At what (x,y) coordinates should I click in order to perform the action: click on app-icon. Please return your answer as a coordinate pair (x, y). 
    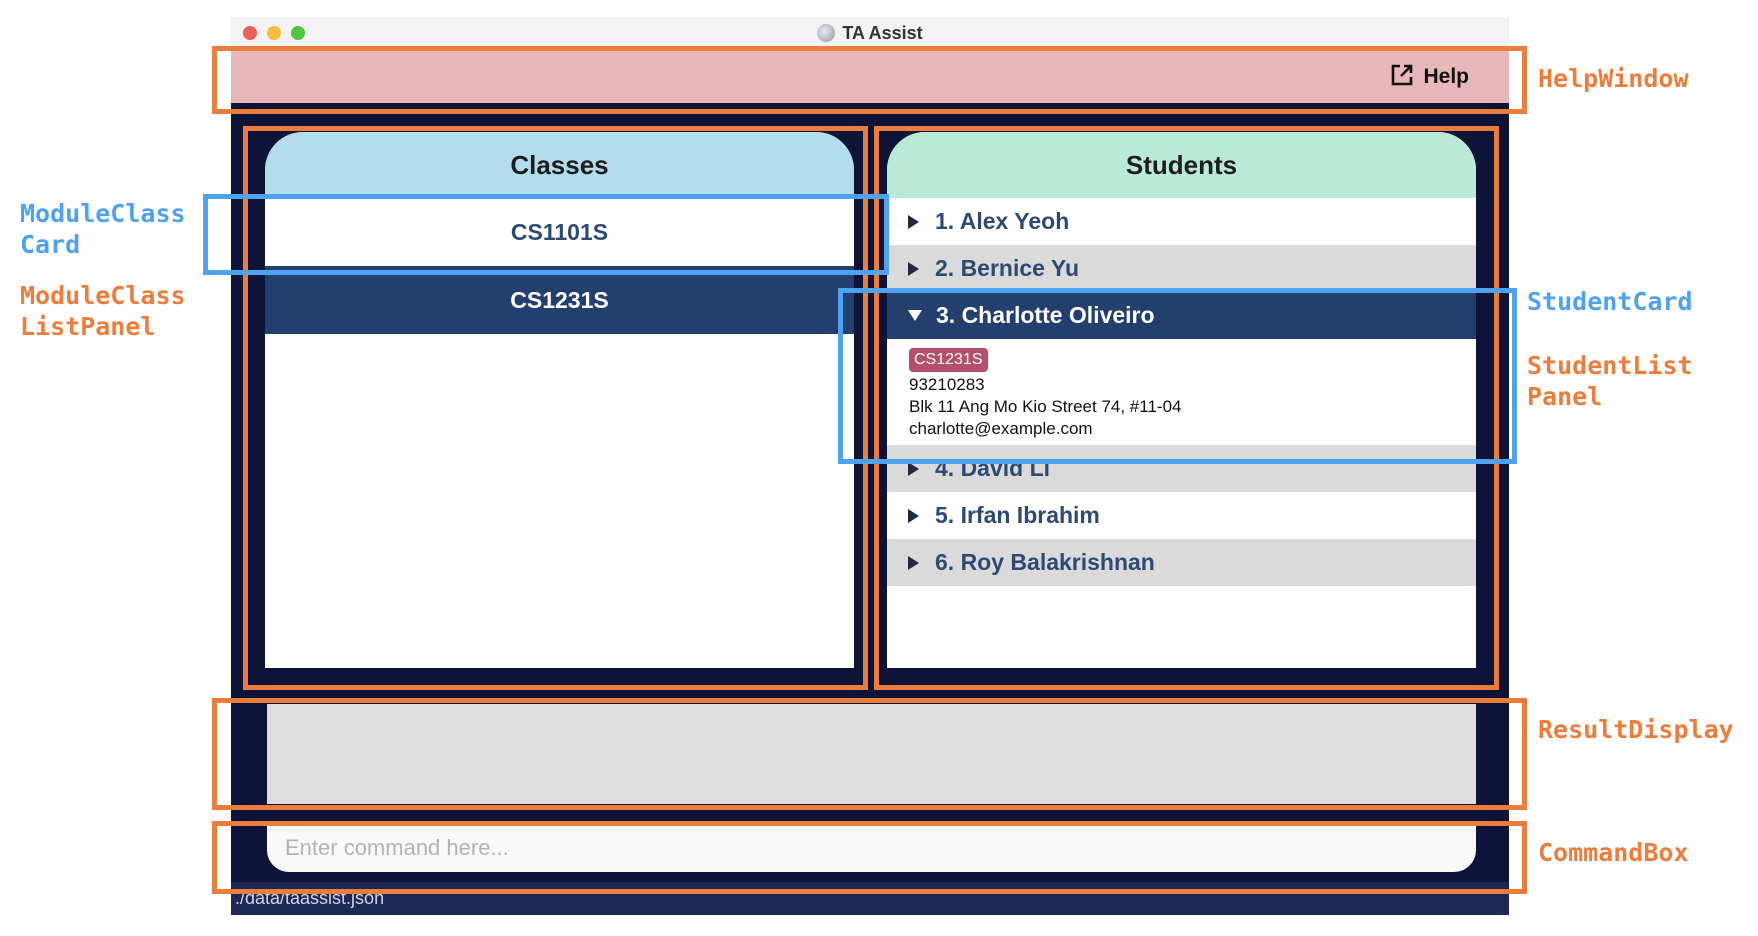
    Looking at the image, I should click on (826, 33).